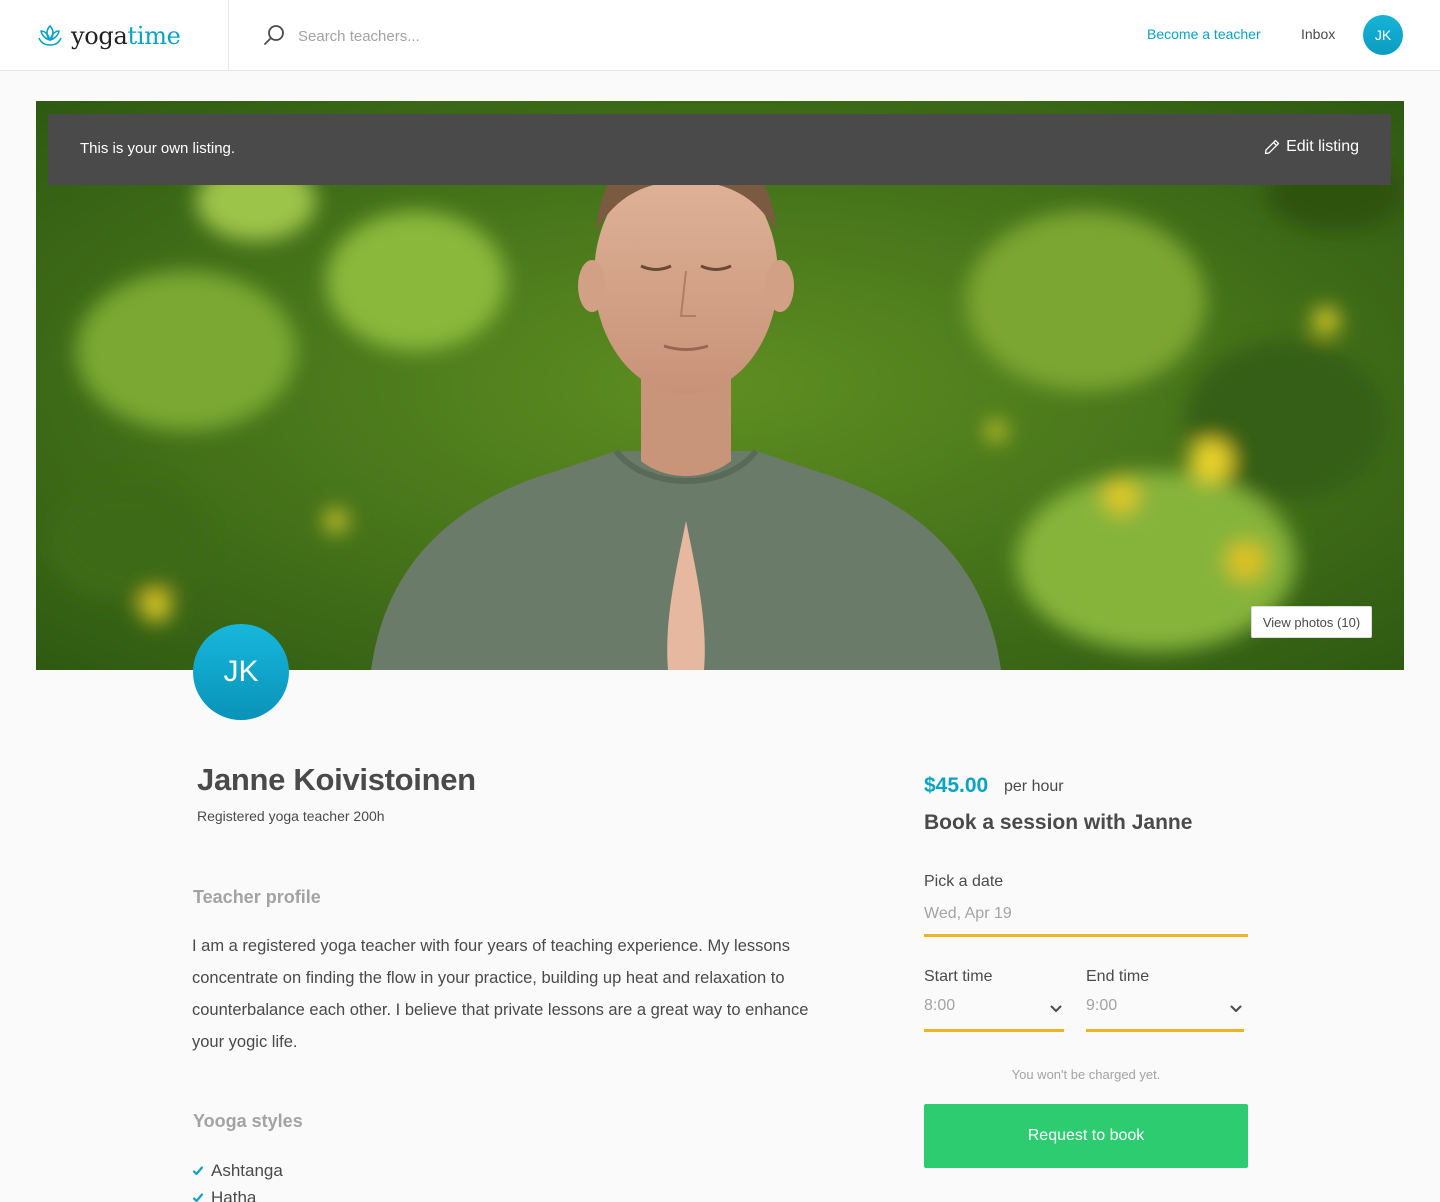 Image resolution: width=1440 pixels, height=1202 pixels. What do you see at coordinates (1318, 34) in the screenshot?
I see `inbox-link: Inbox` at bounding box center [1318, 34].